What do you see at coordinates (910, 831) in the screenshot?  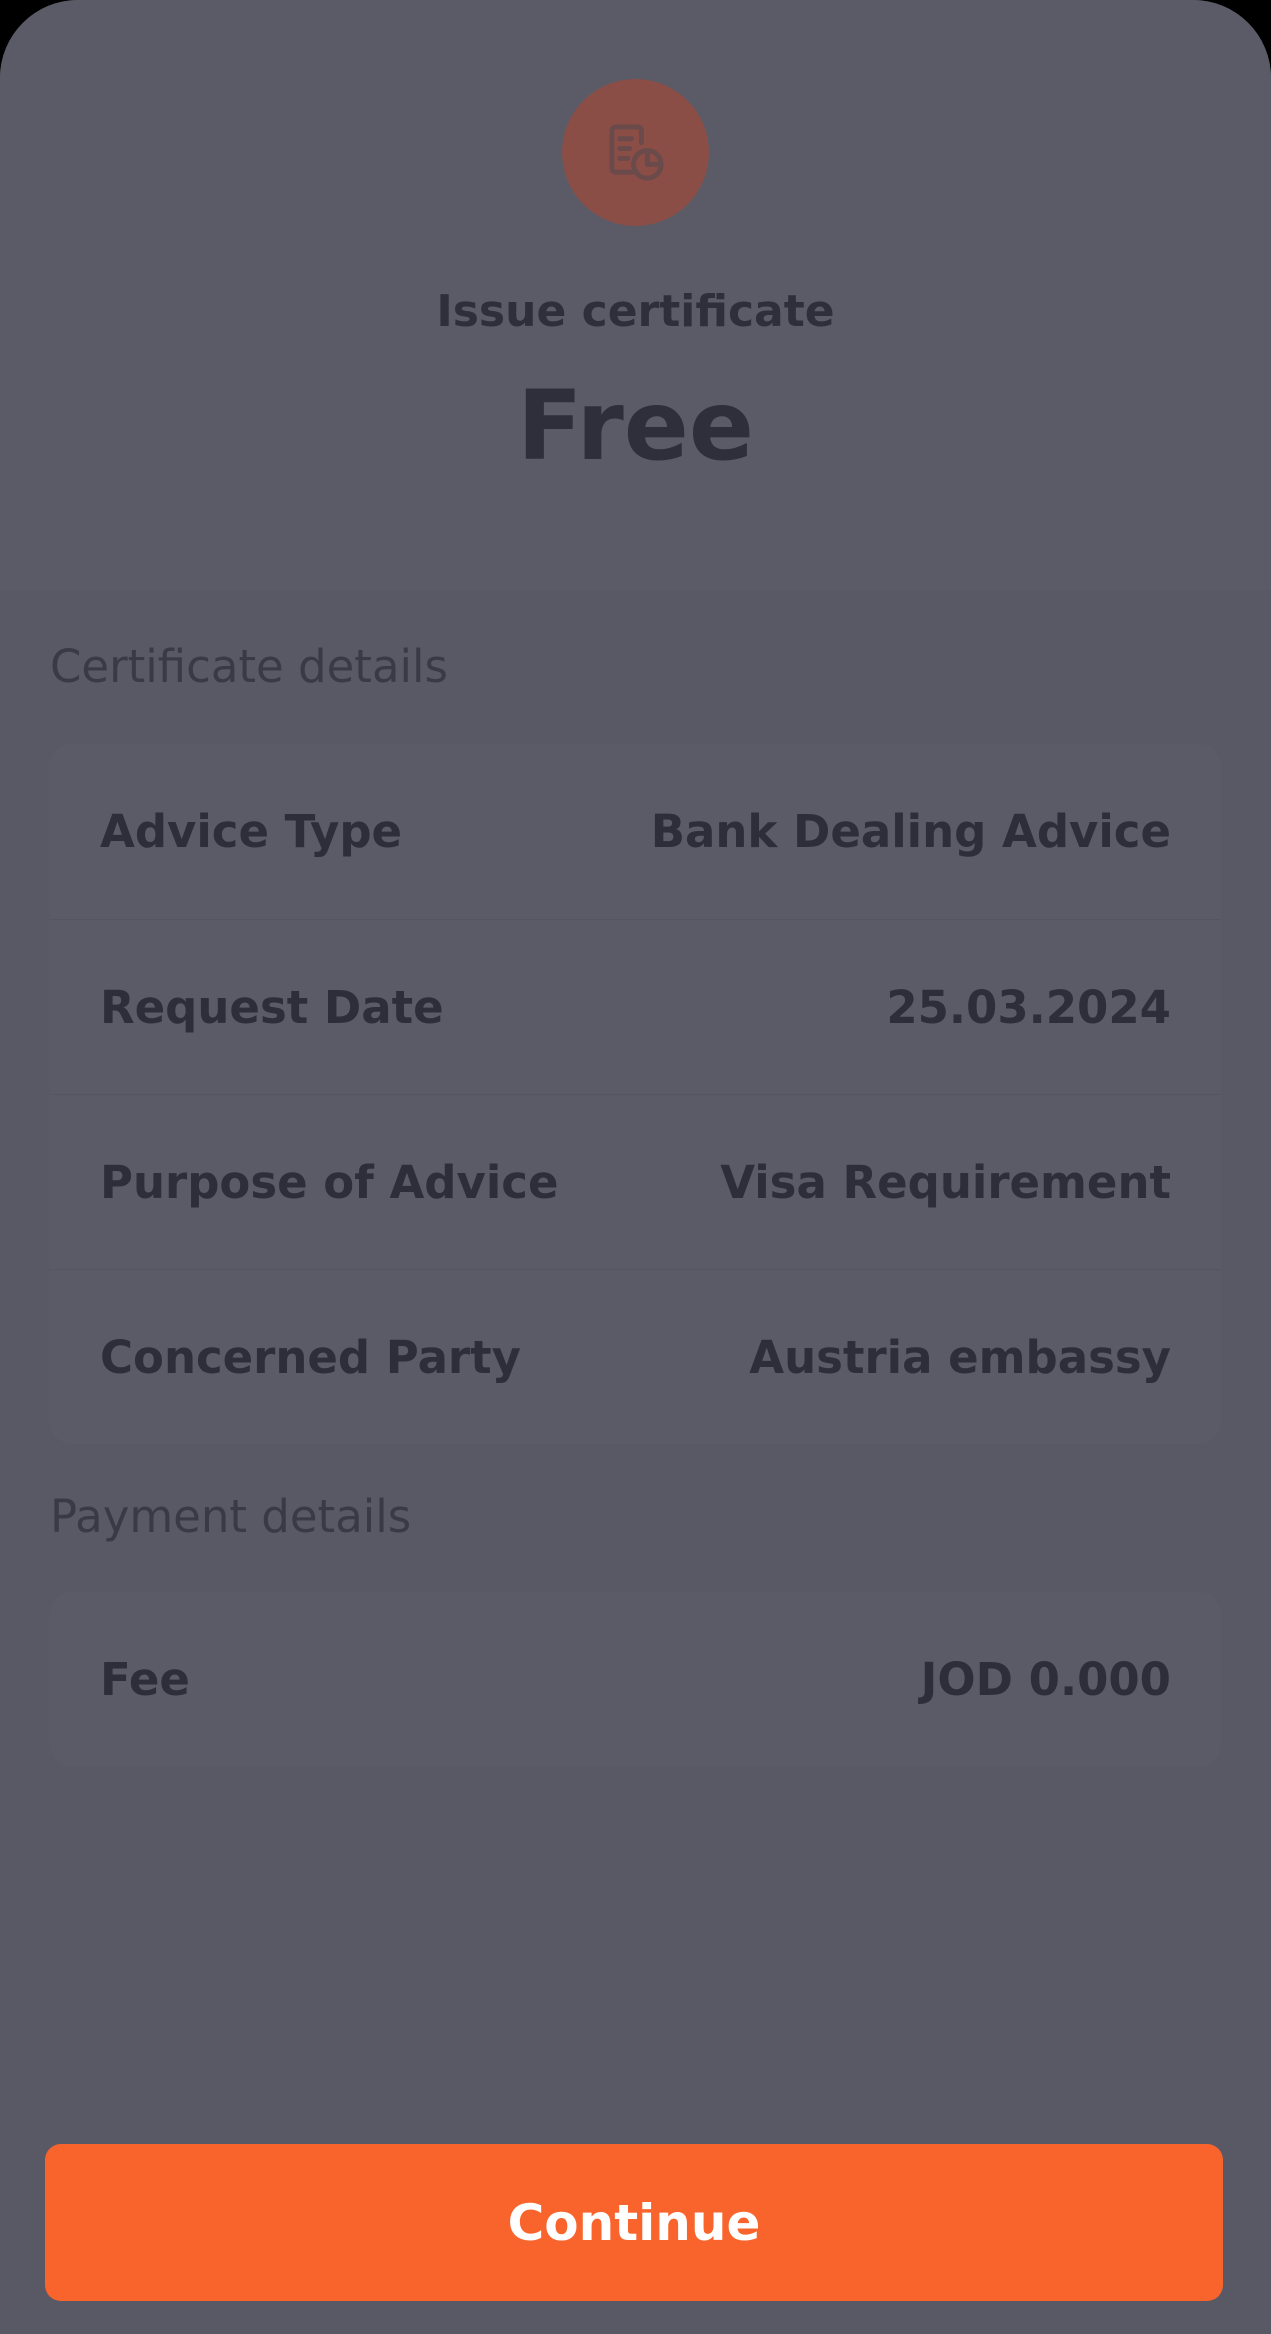 I see `detail-value: Bank Dealing Advice` at bounding box center [910, 831].